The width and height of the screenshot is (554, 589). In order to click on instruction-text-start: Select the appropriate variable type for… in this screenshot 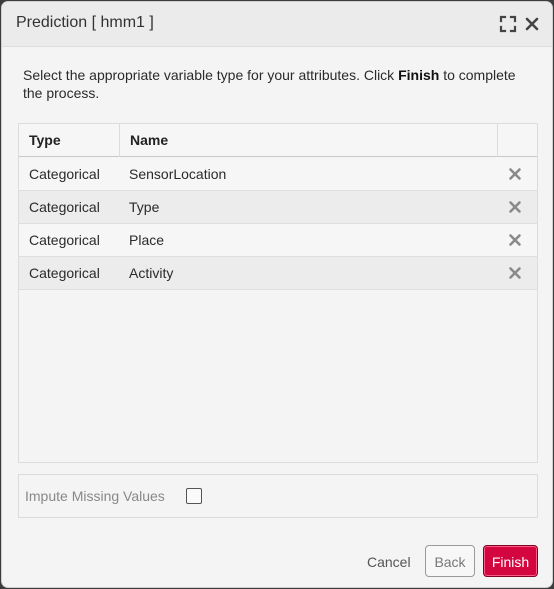, I will do `click(211, 75)`.